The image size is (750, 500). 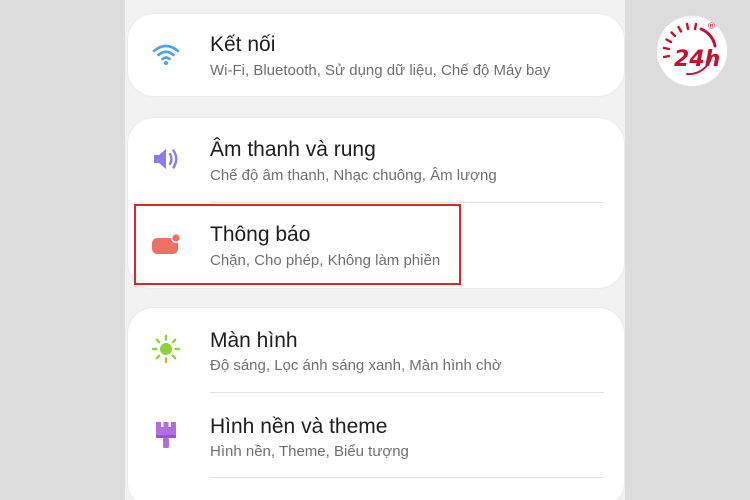 I want to click on divider, so click(x=407, y=477).